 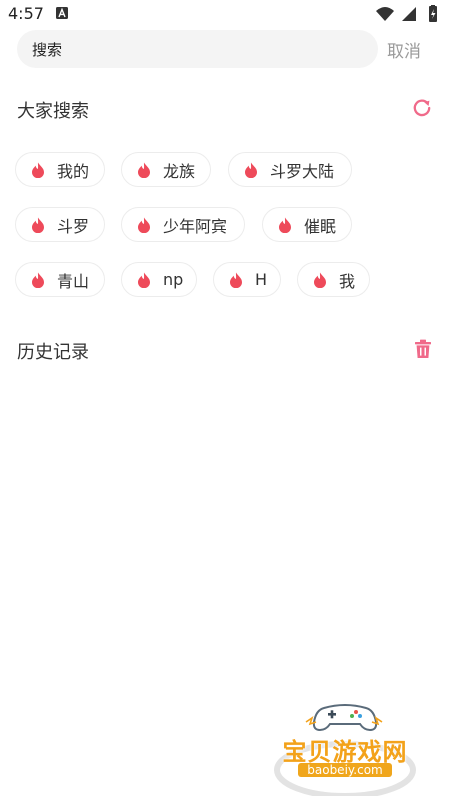 I want to click on chip-label: np, so click(x=173, y=279).